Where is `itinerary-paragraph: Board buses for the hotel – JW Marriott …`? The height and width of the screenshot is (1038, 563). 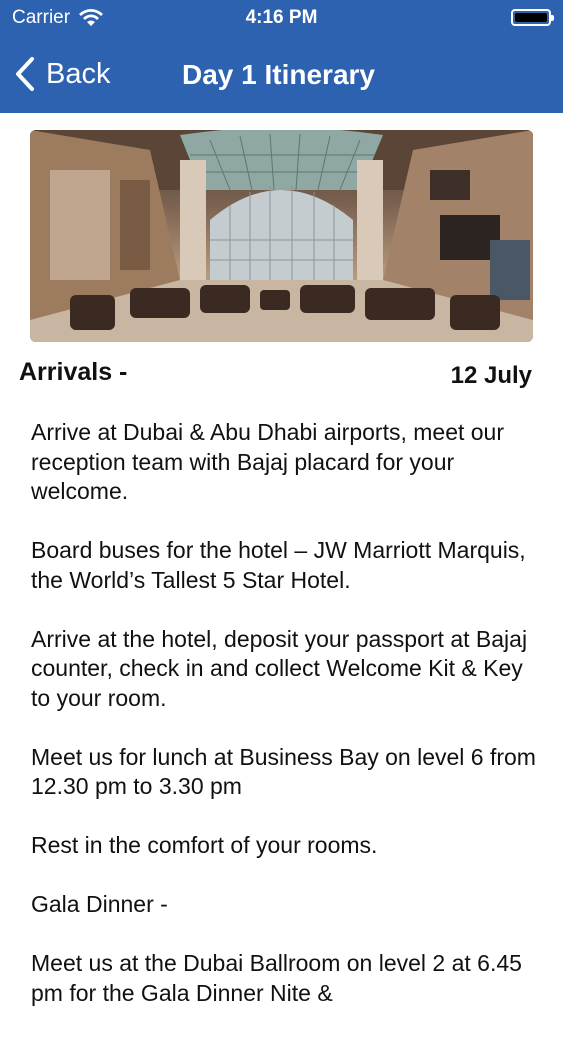 itinerary-paragraph: Board buses for the hotel – JW Marriott … is located at coordinates (278, 565).